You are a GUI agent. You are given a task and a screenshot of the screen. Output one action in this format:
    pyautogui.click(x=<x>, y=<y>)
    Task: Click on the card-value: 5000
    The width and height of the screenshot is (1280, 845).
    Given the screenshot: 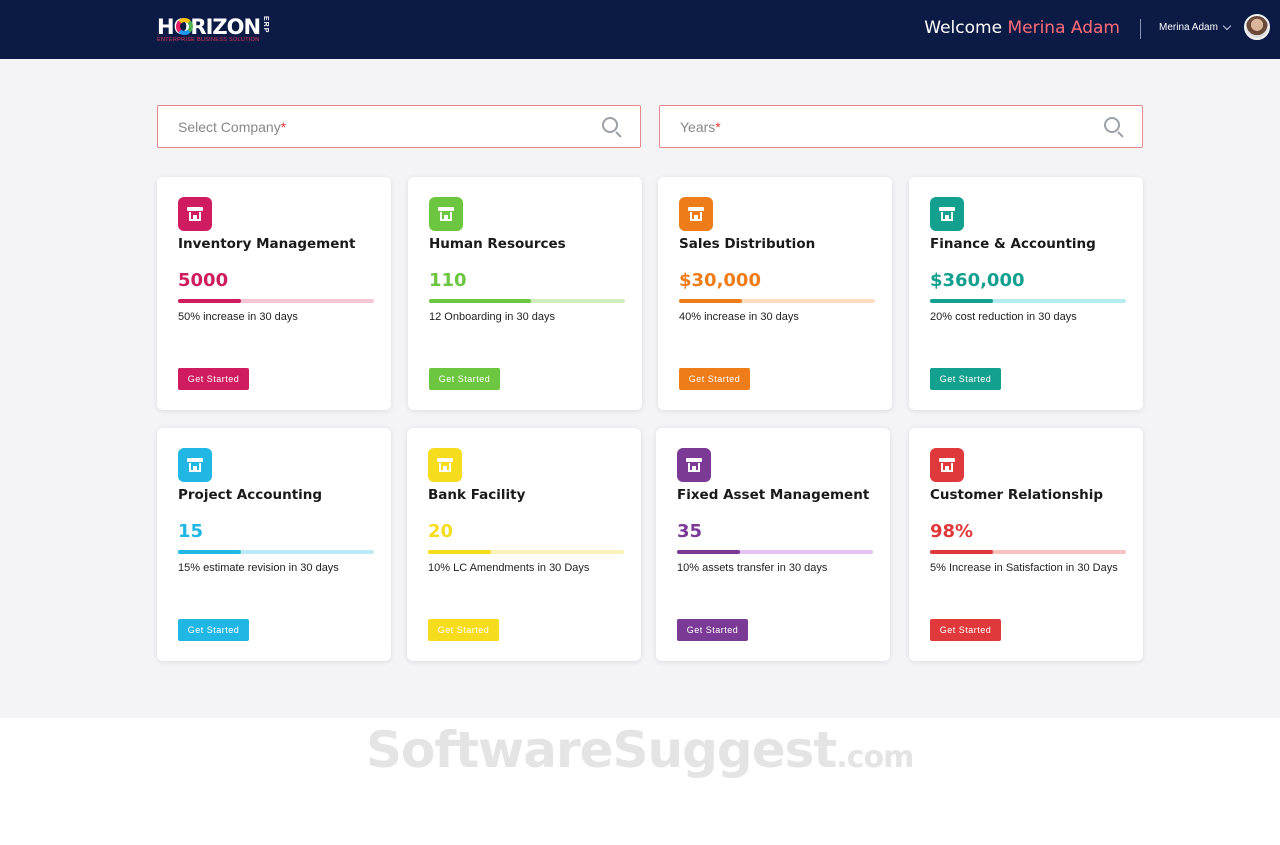 What is the action you would take?
    pyautogui.click(x=203, y=280)
    